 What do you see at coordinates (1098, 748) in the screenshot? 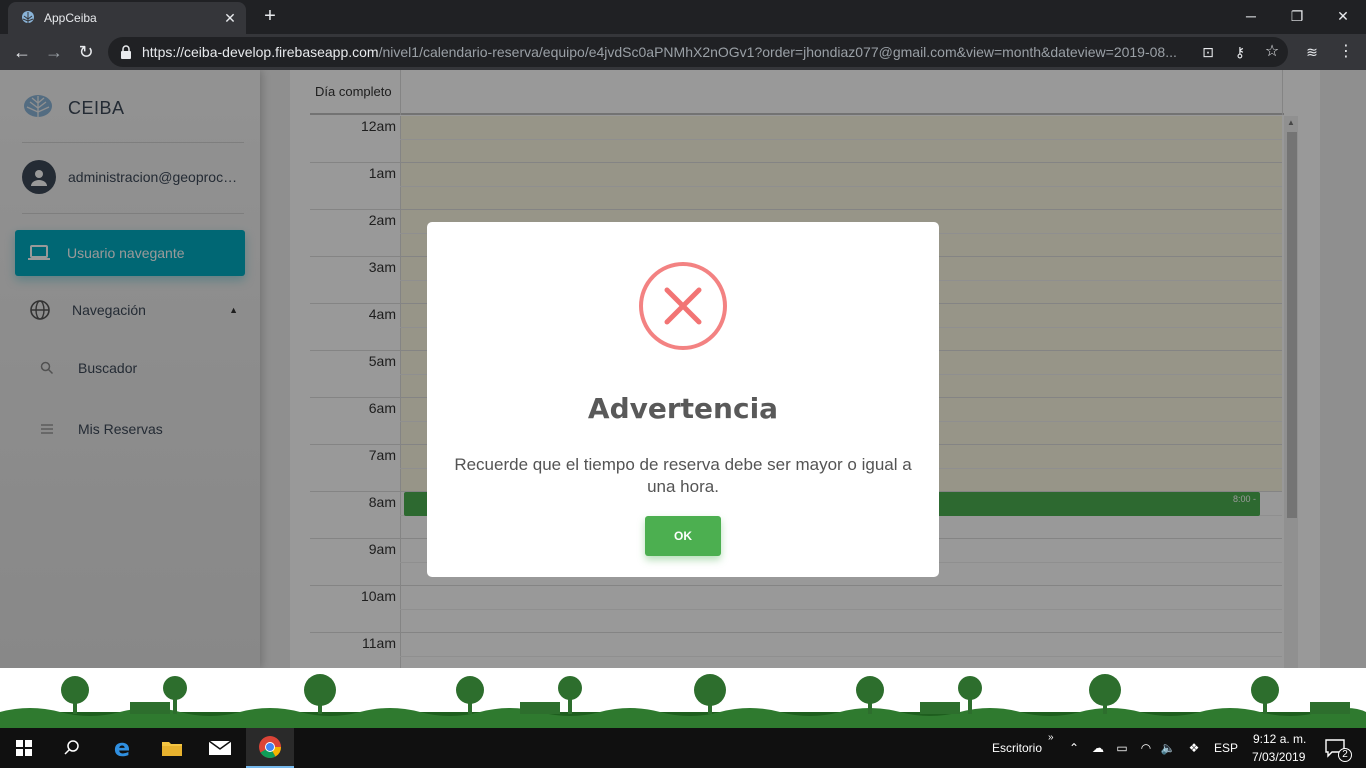
I see `onedrive-cloud-icon: ☁` at bounding box center [1098, 748].